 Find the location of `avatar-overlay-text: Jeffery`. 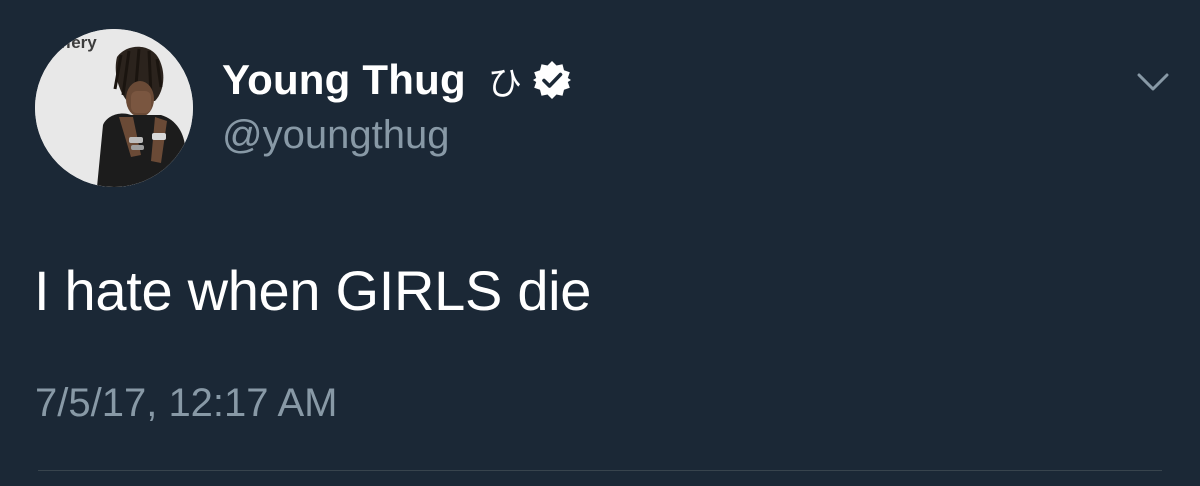

avatar-overlay-text: Jeffery is located at coordinates (69, 42).